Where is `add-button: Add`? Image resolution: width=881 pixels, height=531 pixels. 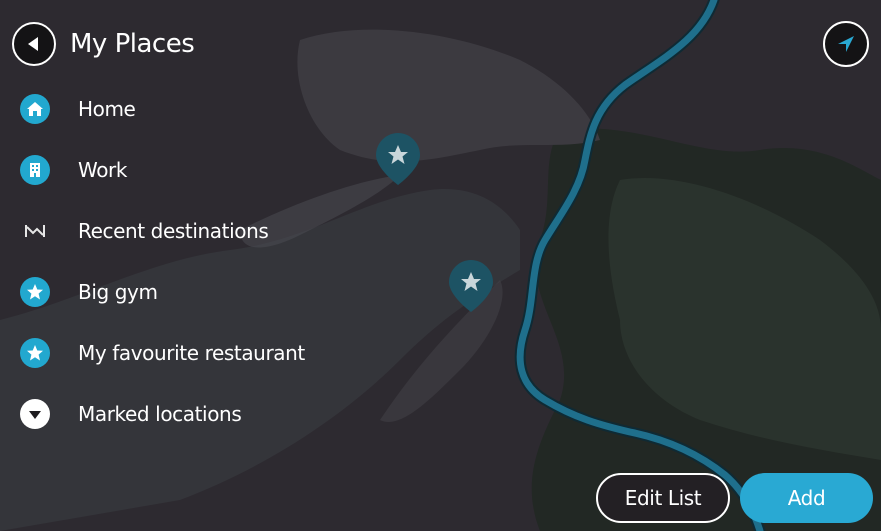
add-button: Add is located at coordinates (806, 498).